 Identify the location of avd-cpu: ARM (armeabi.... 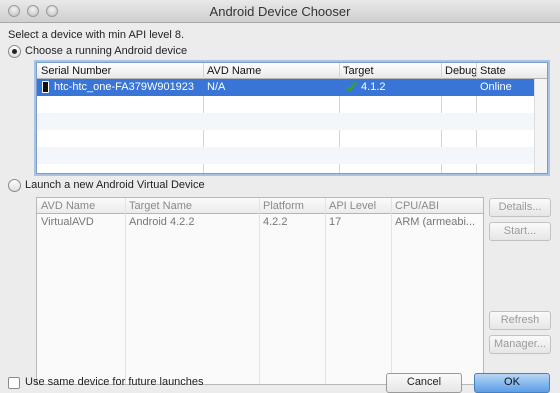
(435, 222).